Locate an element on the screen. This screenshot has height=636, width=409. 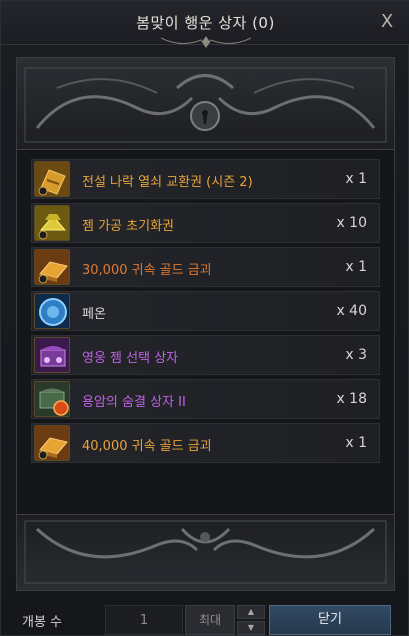
close-icon: X is located at coordinates (387, 22).